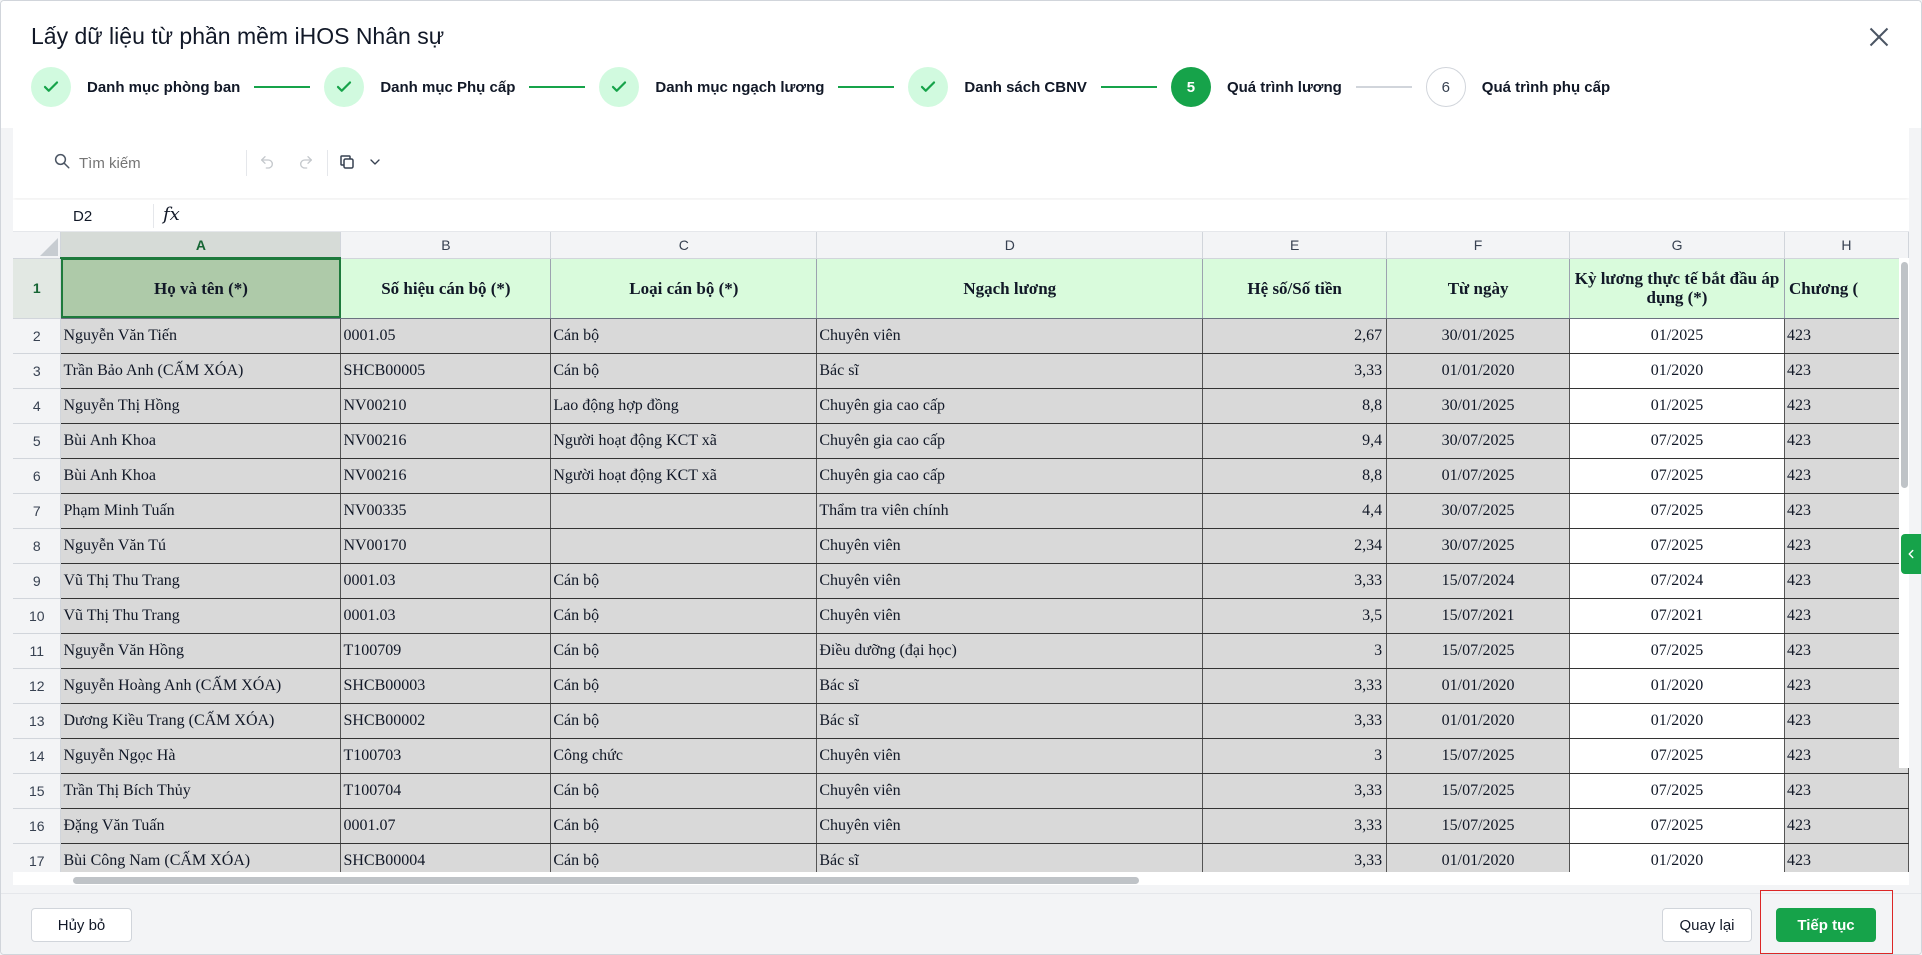 This screenshot has width=1922, height=955. Describe the element at coordinates (306, 162) in the screenshot. I see `redo-icon` at that location.